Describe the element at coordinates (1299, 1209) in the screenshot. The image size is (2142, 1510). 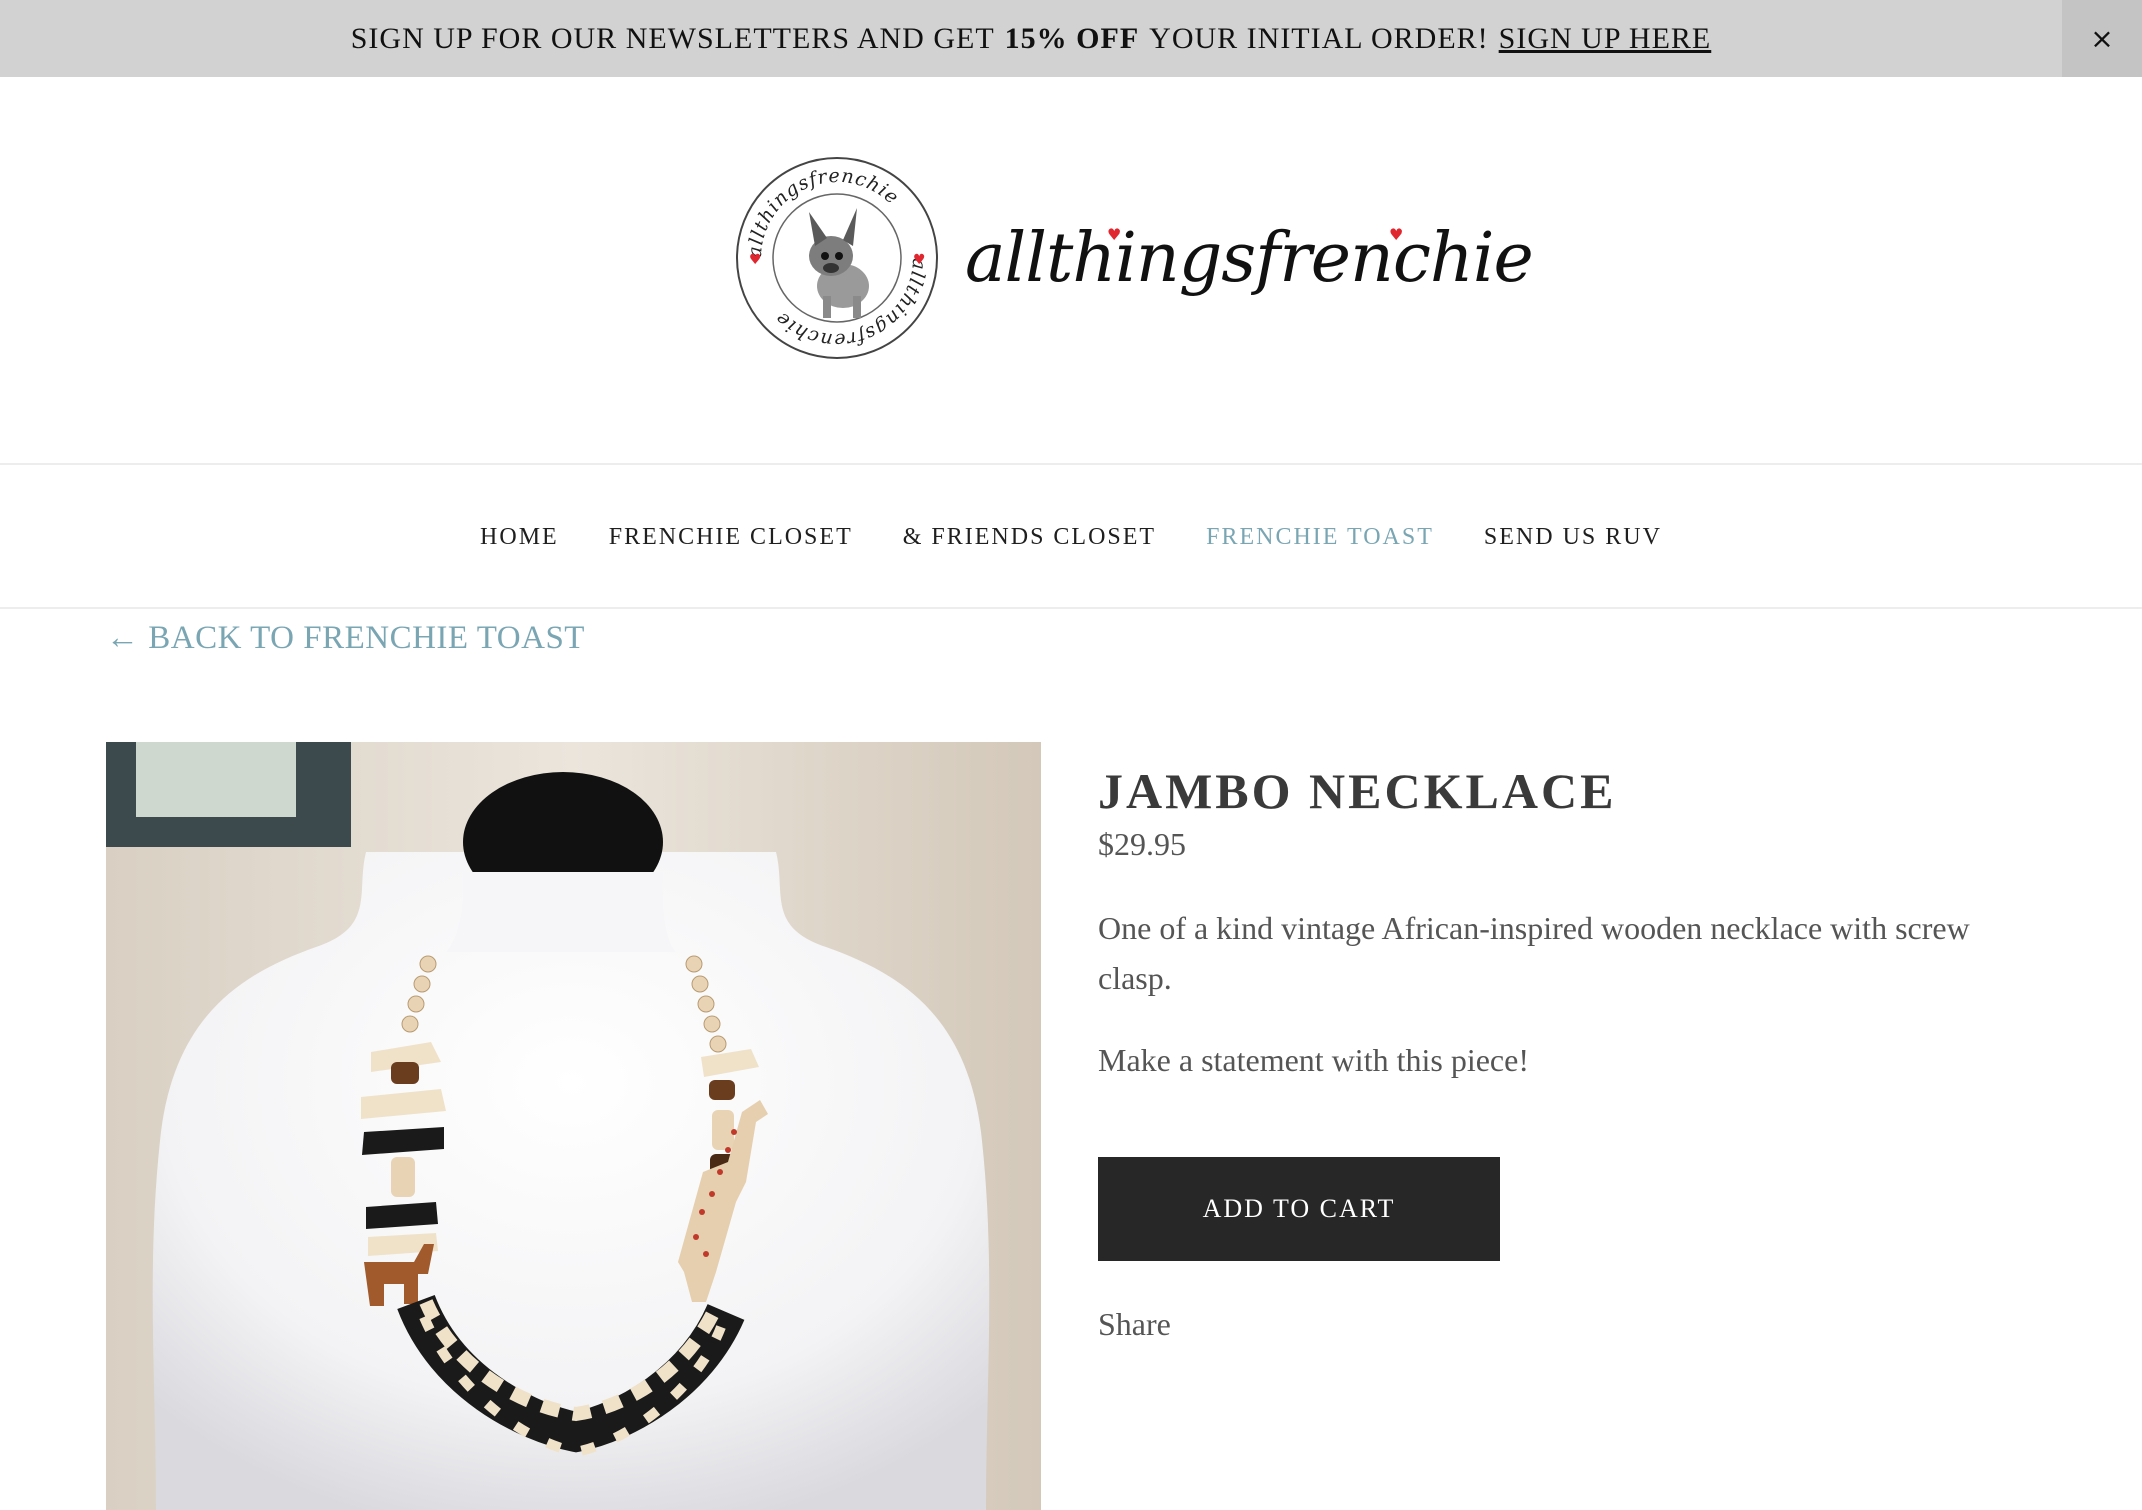
I see `add-to-cart-button: ADD TO CART` at that location.